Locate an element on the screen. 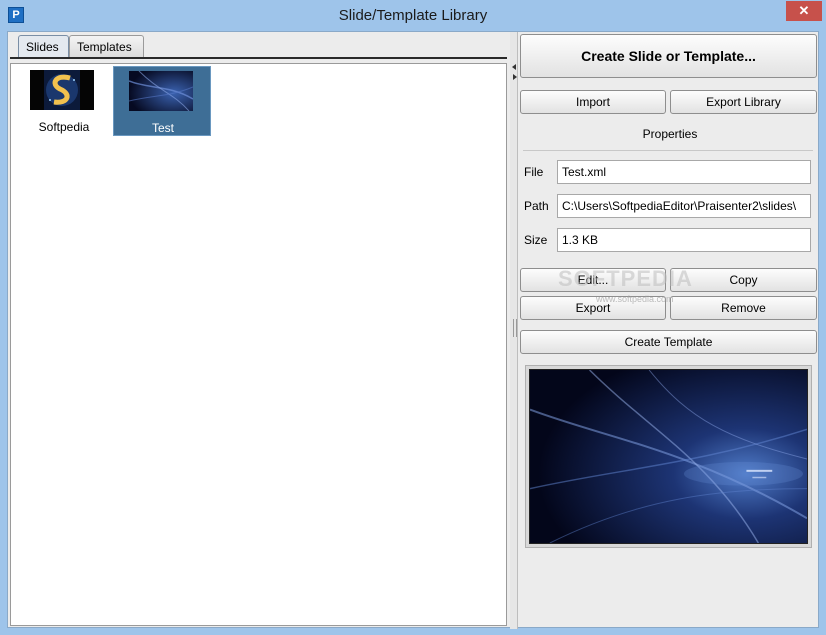  slide-item-softpedia: Softpedia is located at coordinates (64, 101).